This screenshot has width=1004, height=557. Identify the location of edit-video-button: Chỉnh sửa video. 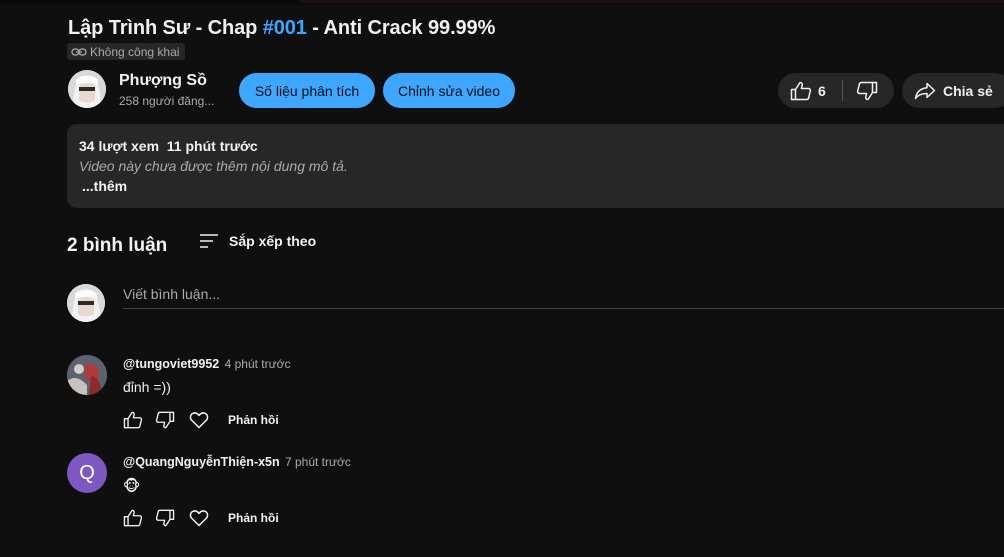
(449, 90).